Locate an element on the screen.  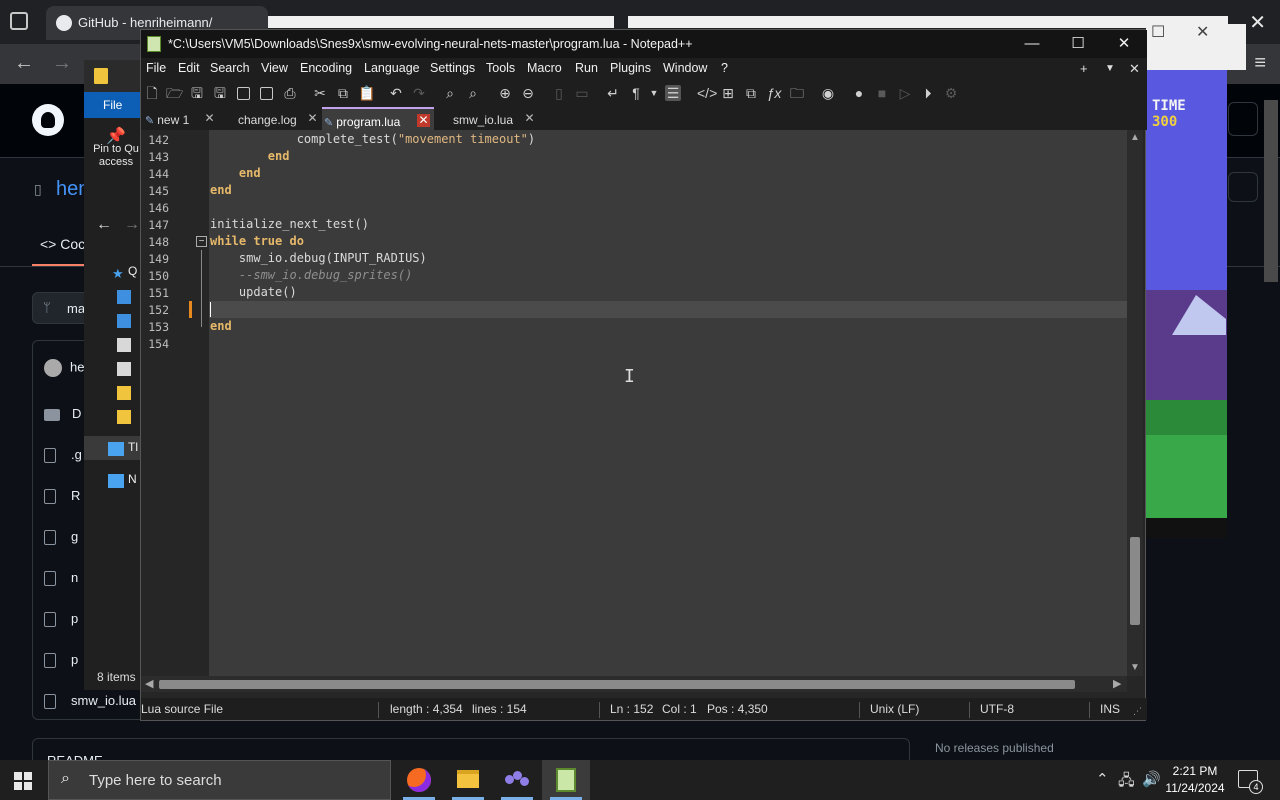
menu-tools: Tools is located at coordinates (500, 68).